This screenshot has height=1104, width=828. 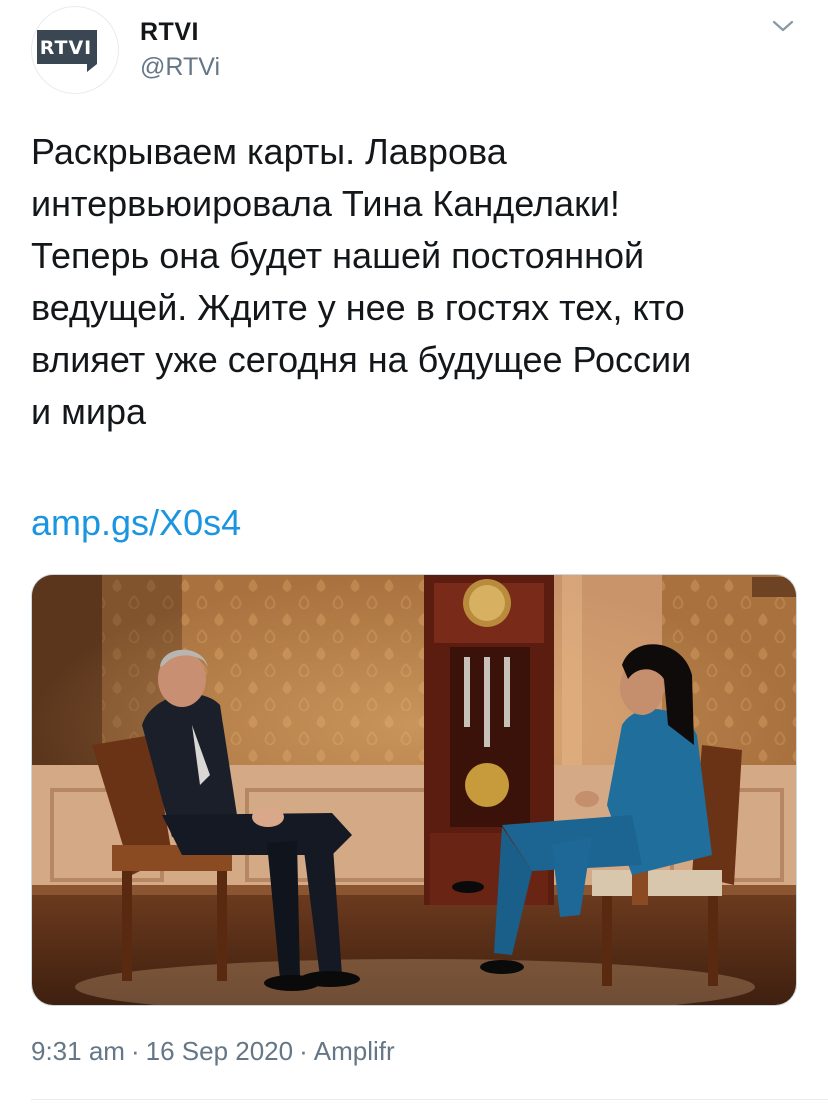 What do you see at coordinates (180, 67) in the screenshot?
I see `user-handle: @RTVi` at bounding box center [180, 67].